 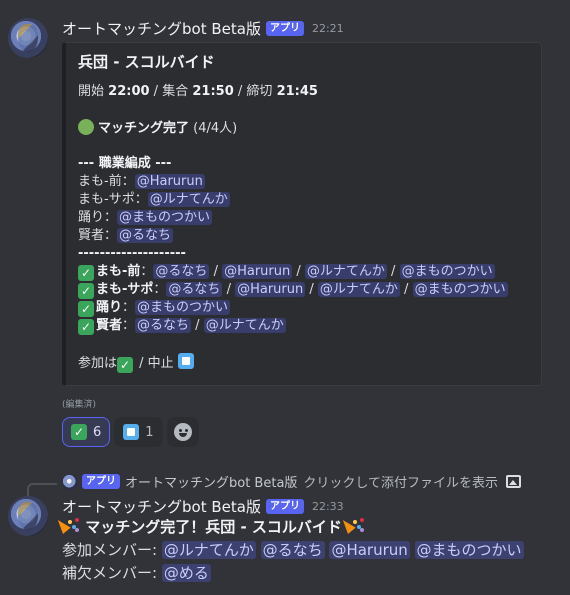 What do you see at coordinates (514, 481) in the screenshot?
I see `image-icon` at bounding box center [514, 481].